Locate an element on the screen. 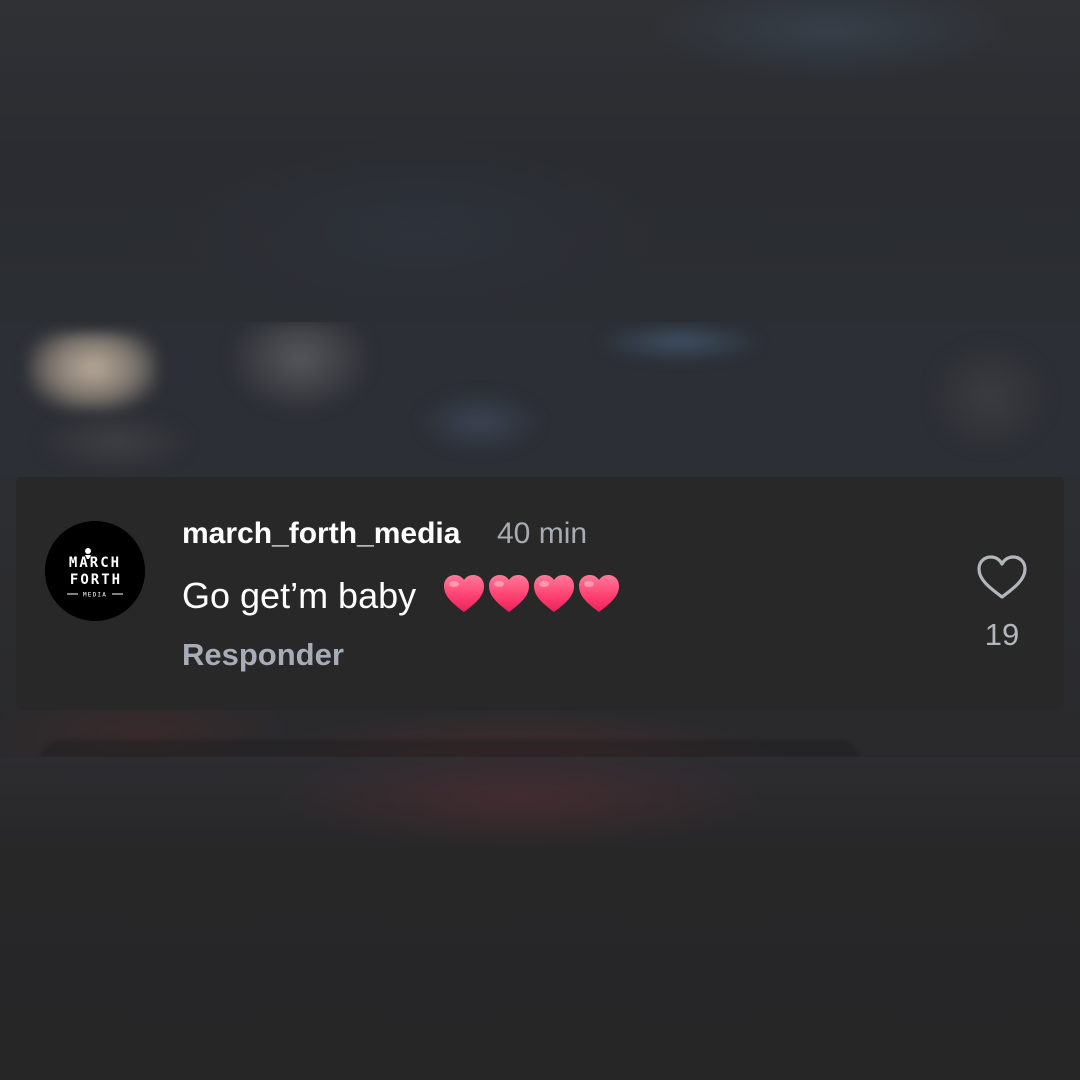  reply-button: Responder is located at coordinates (263, 655).